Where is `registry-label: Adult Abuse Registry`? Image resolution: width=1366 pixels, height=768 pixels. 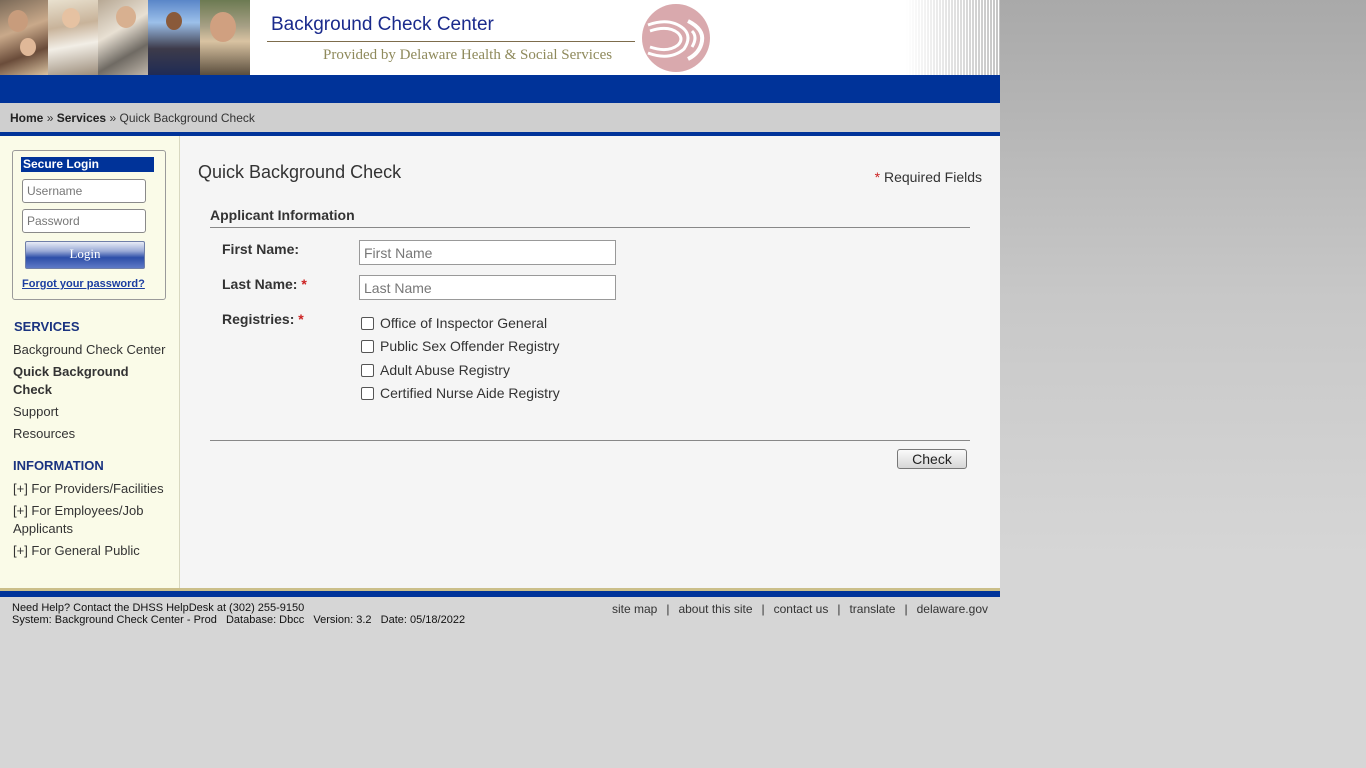
registry-label: Adult Abuse Registry is located at coordinates (445, 370).